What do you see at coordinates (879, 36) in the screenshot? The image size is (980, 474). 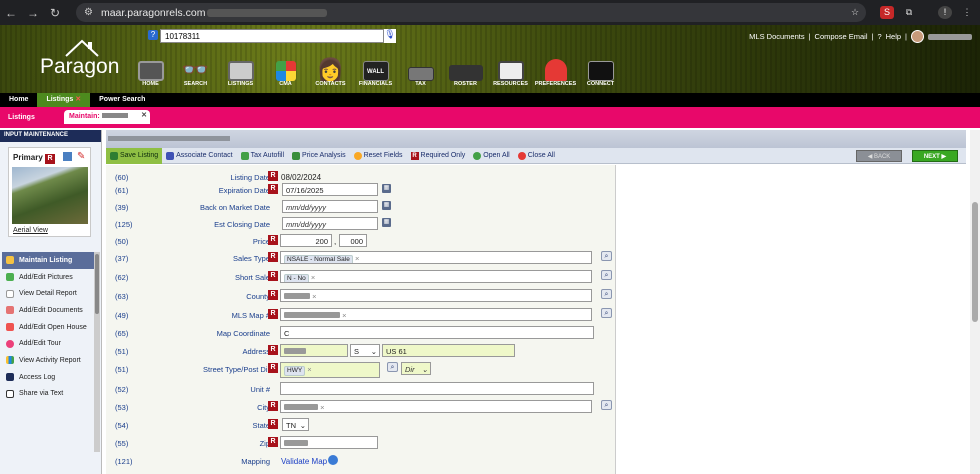 I see `help-icon: ?` at bounding box center [879, 36].